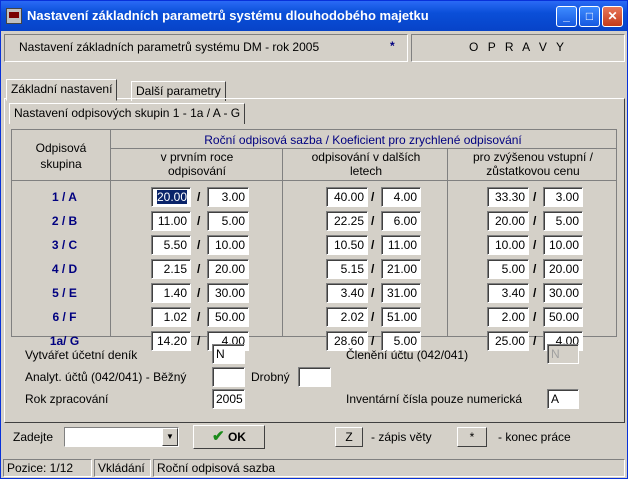  I want to click on year-label: Rok zpracování, so click(67, 399).